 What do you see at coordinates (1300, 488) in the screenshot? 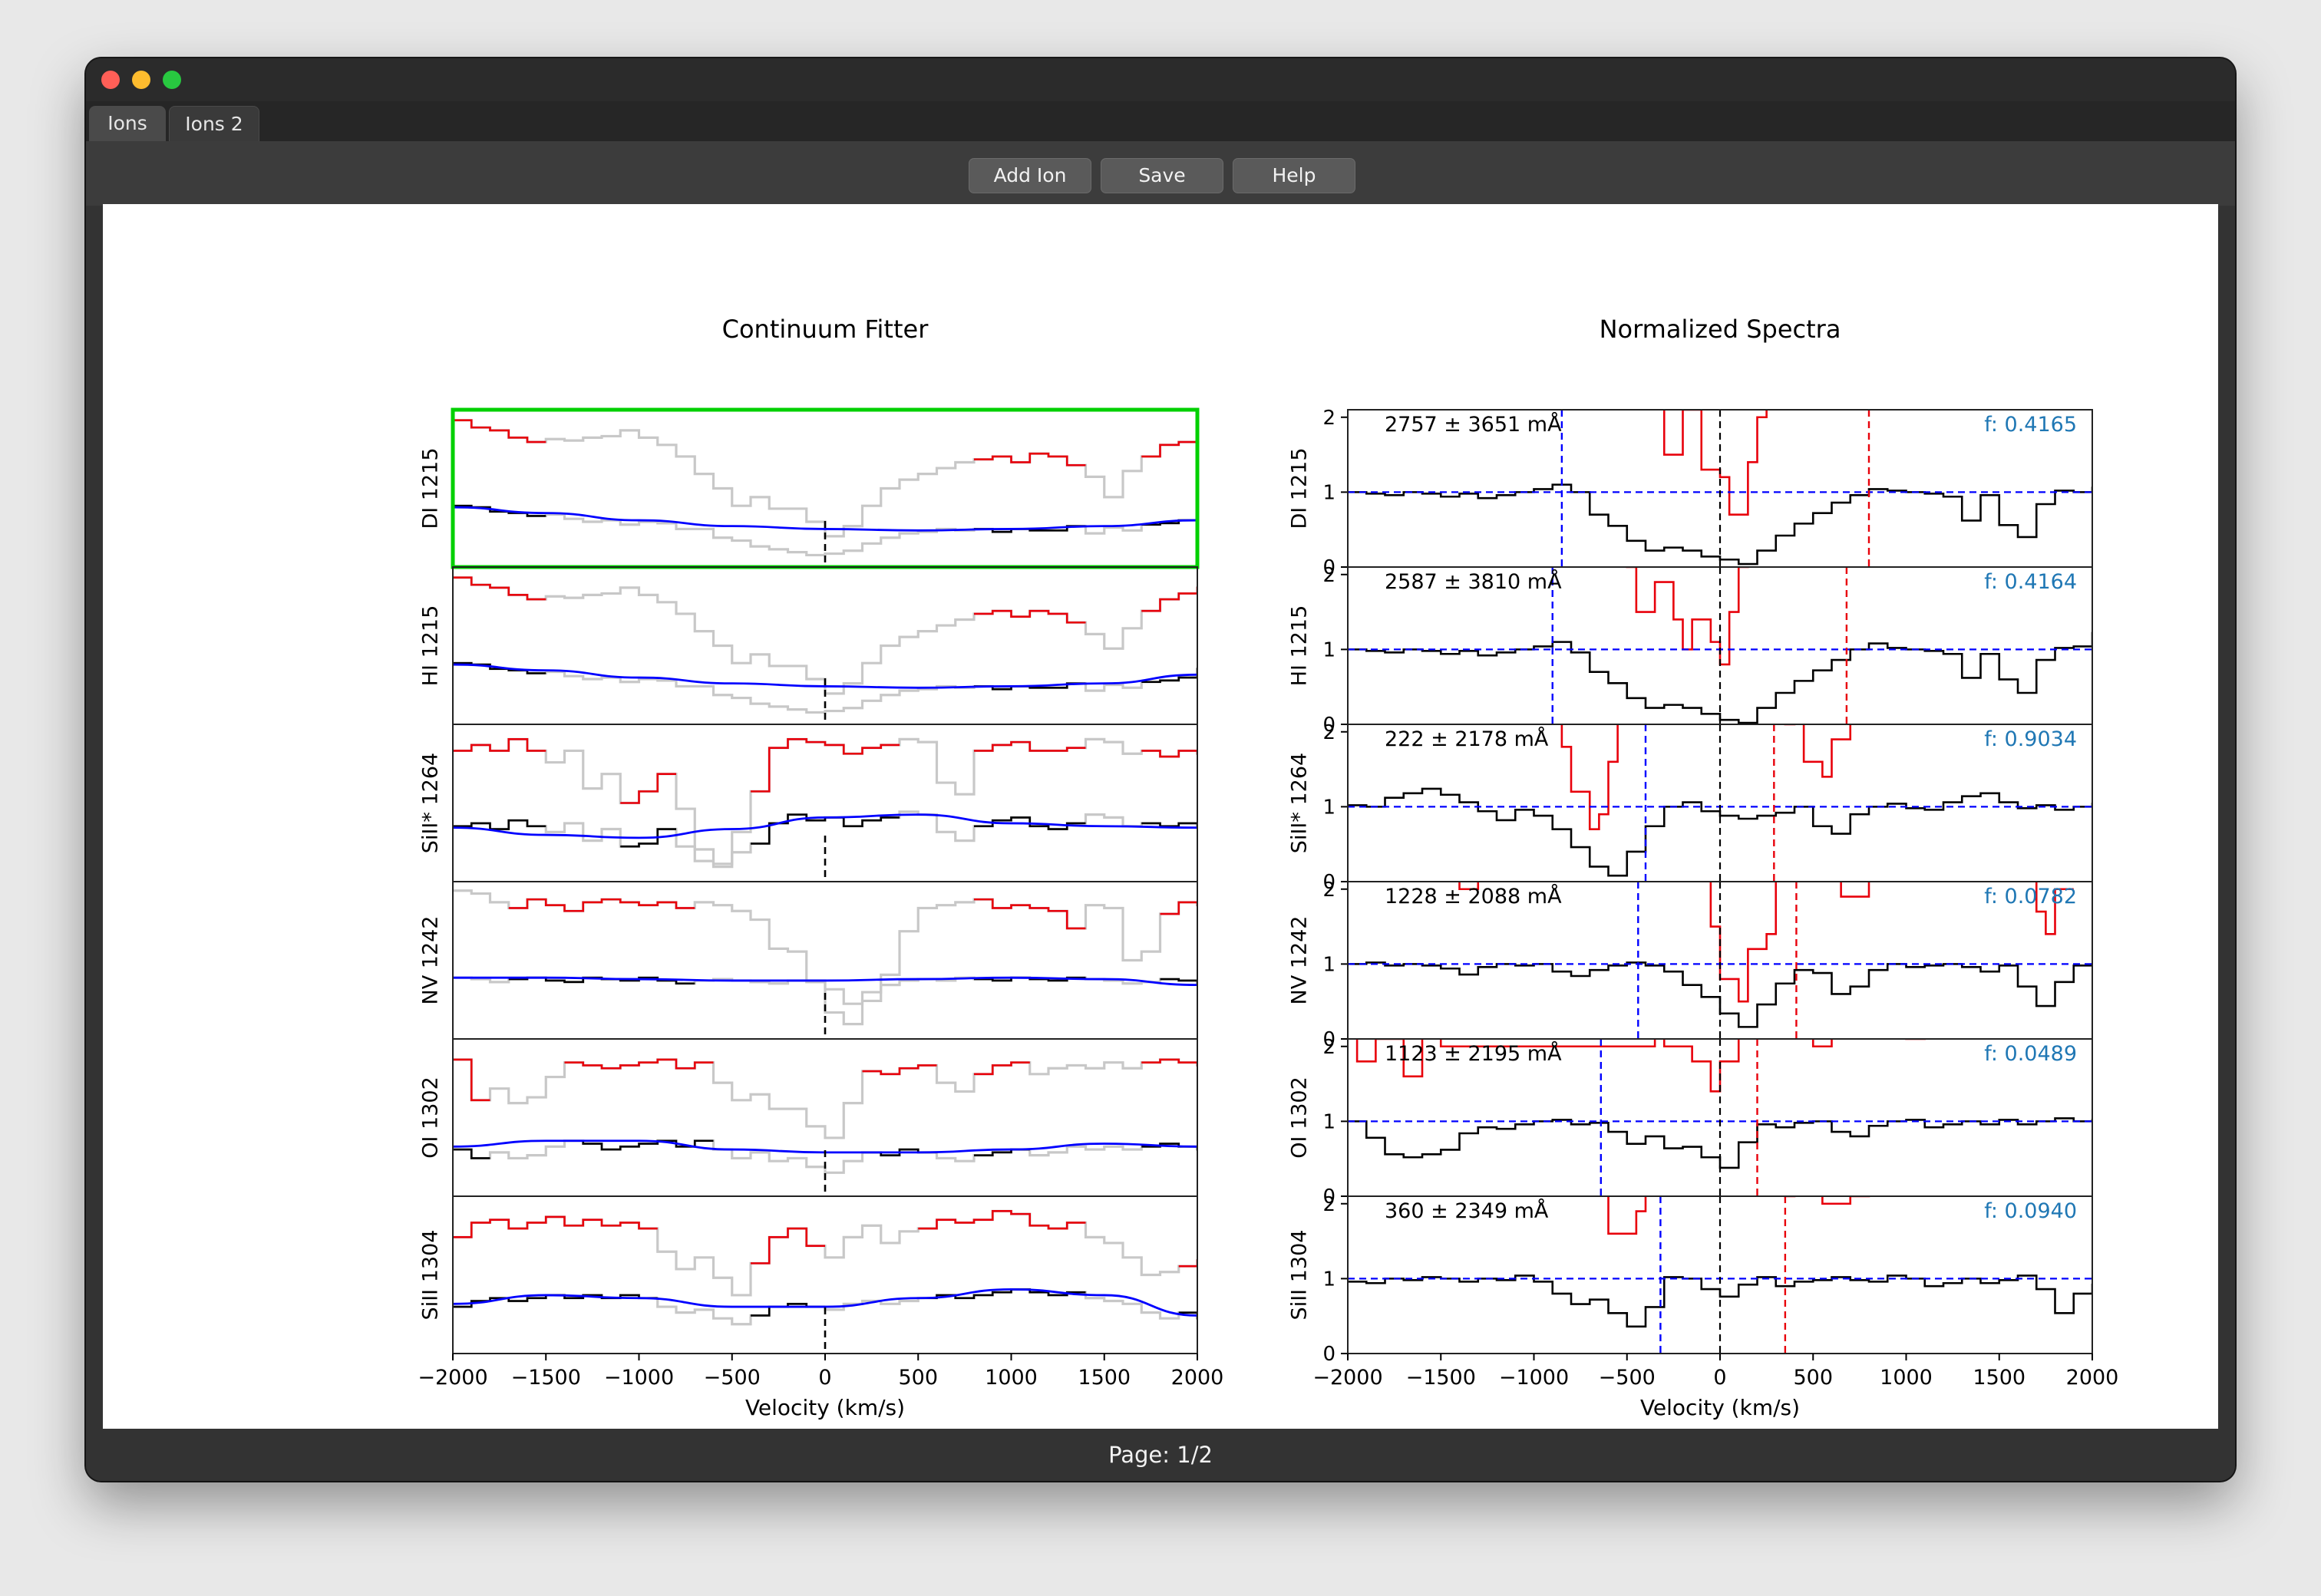
I see `ion-label: DI 1215` at bounding box center [1300, 488].